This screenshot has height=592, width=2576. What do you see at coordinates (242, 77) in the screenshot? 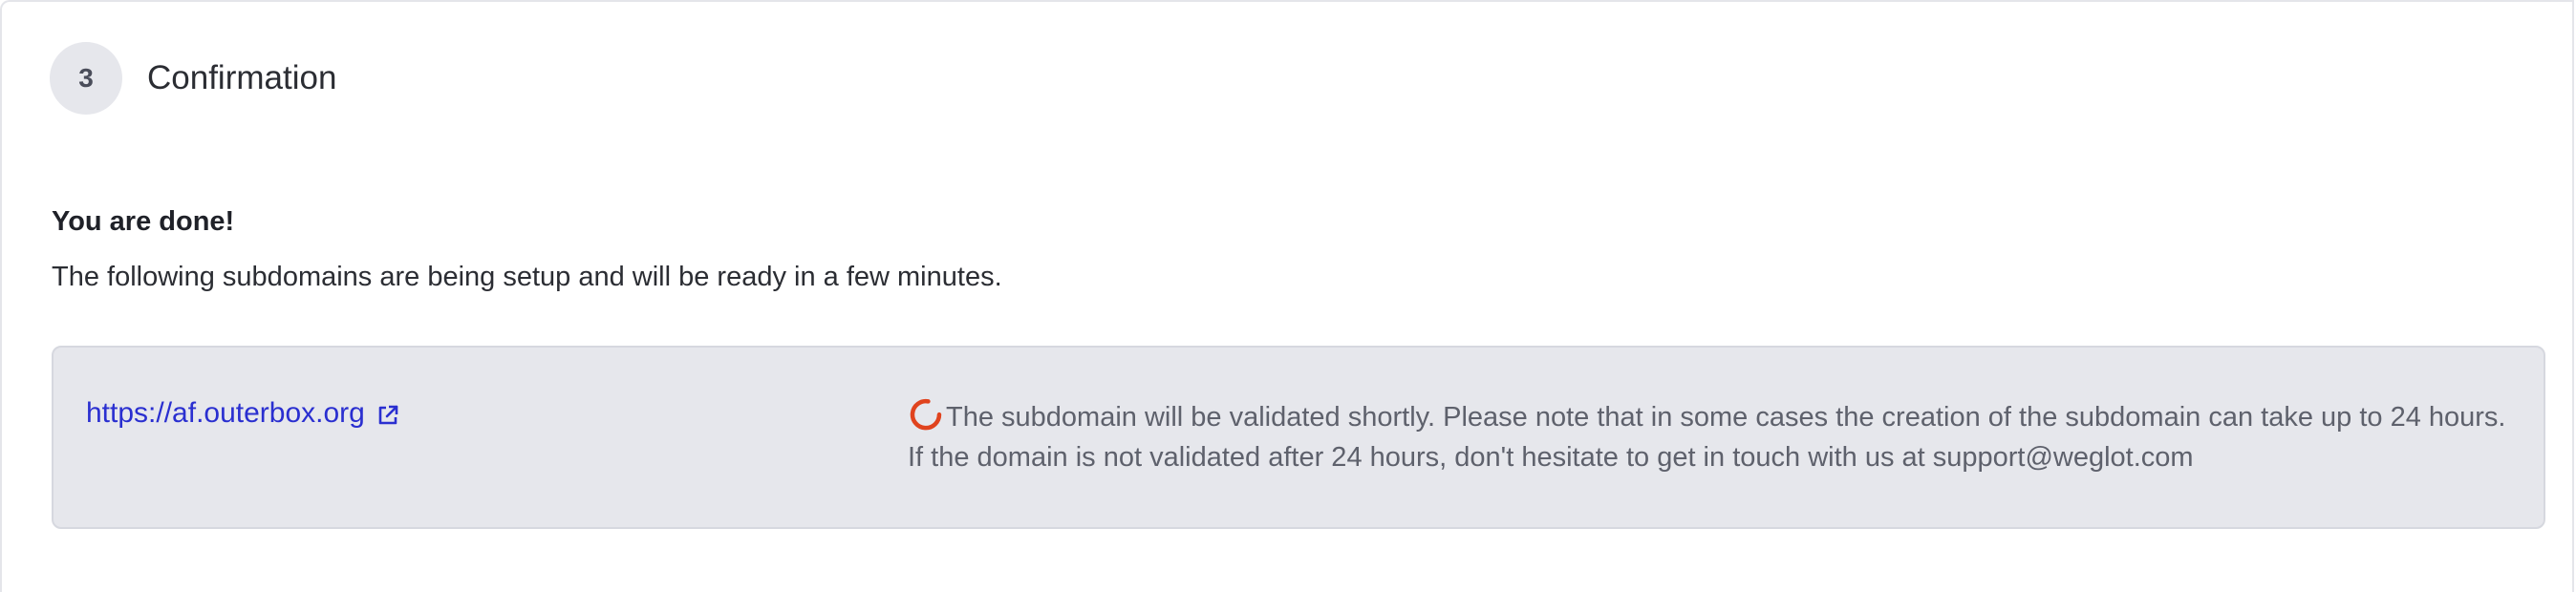
I see `step-title: Confirmation` at bounding box center [242, 77].